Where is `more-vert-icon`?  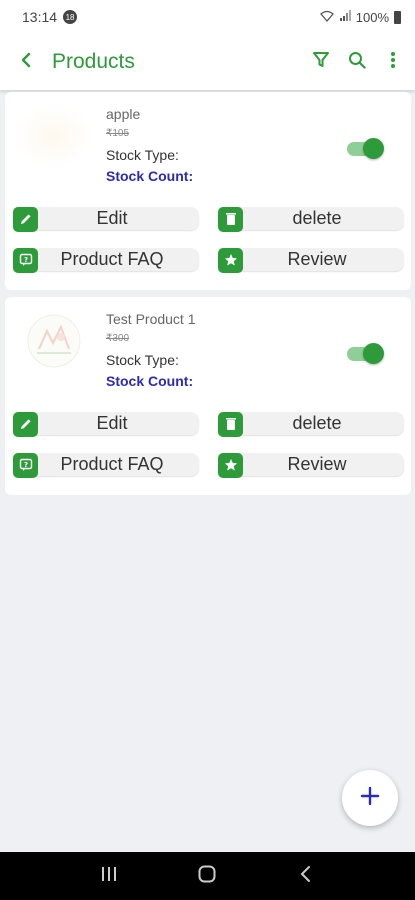 more-vert-icon is located at coordinates (393, 62).